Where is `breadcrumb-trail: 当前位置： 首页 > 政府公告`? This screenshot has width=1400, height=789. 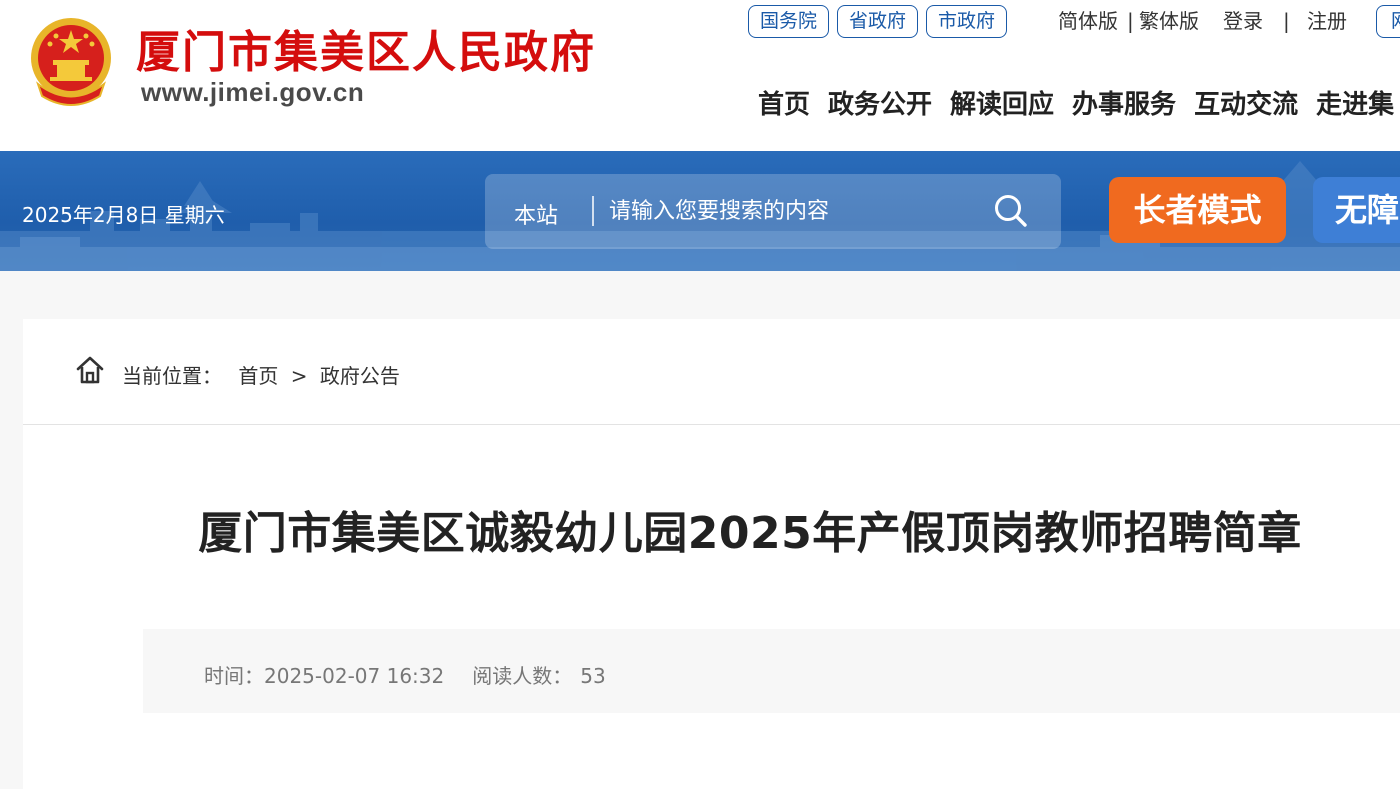
breadcrumb-trail: 当前位置： 首页 > 政府公告 is located at coordinates (261, 374).